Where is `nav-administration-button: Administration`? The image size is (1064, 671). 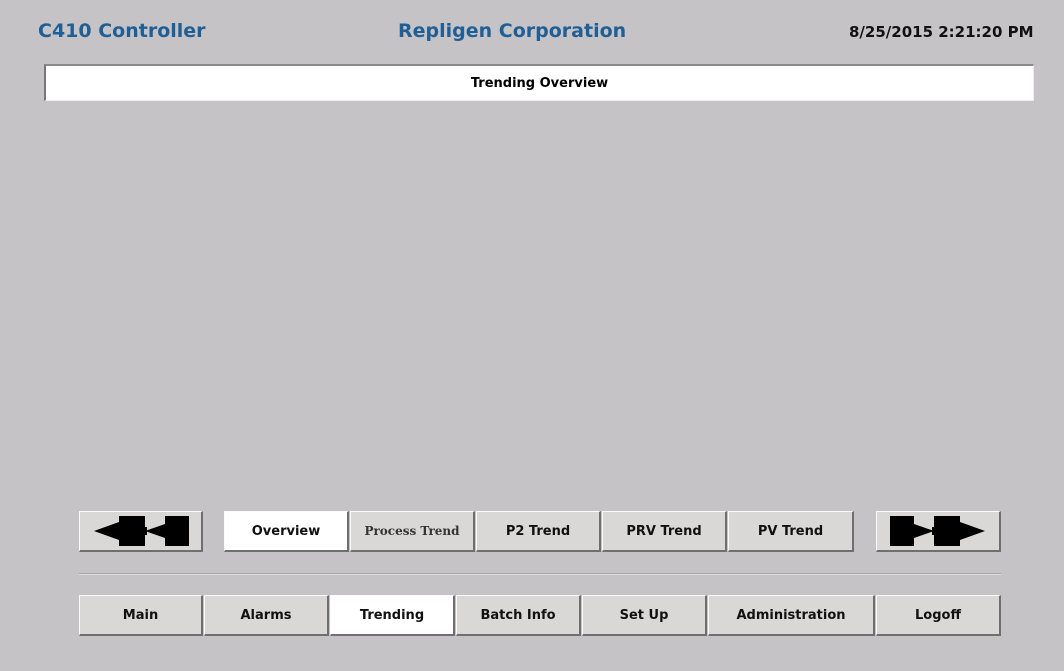
nav-administration-button: Administration is located at coordinates (791, 615).